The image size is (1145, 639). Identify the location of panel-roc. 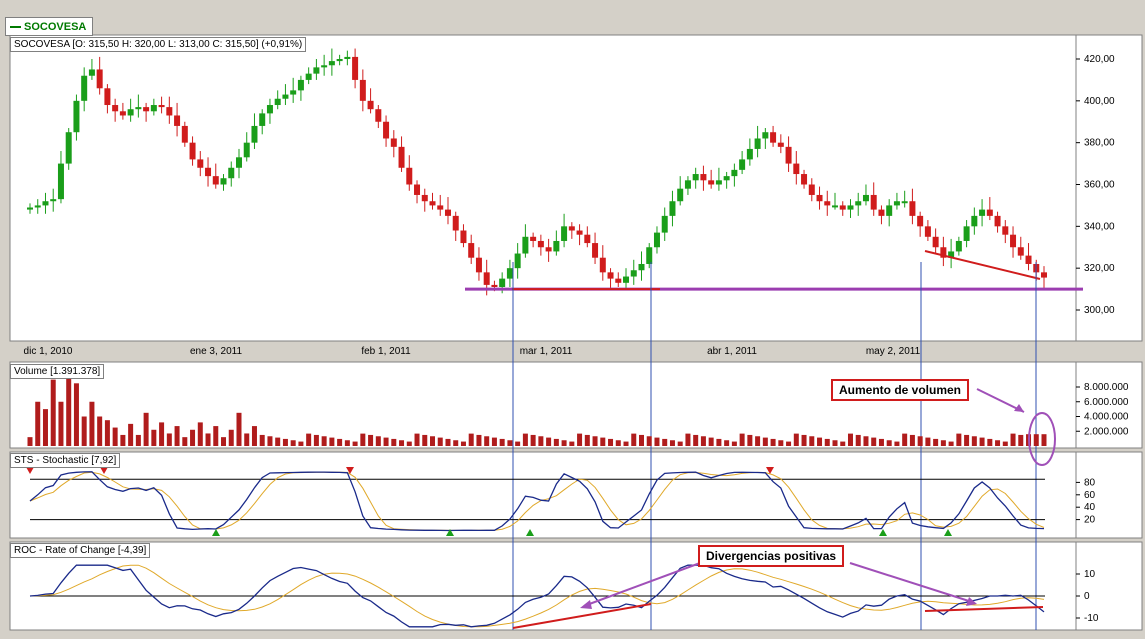
(543, 586).